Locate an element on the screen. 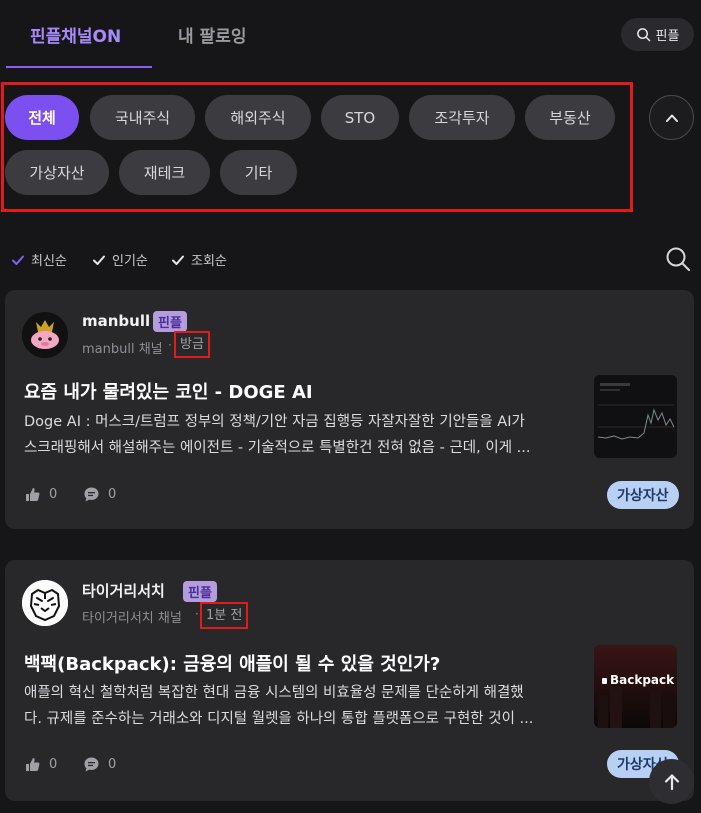  author-name: manbull is located at coordinates (116, 321).